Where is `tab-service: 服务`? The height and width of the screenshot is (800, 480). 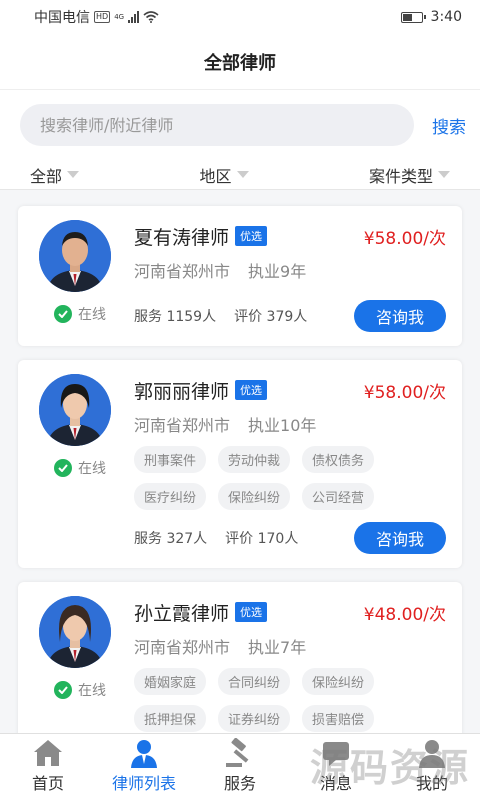
tab-service: 服务 is located at coordinates (240, 767).